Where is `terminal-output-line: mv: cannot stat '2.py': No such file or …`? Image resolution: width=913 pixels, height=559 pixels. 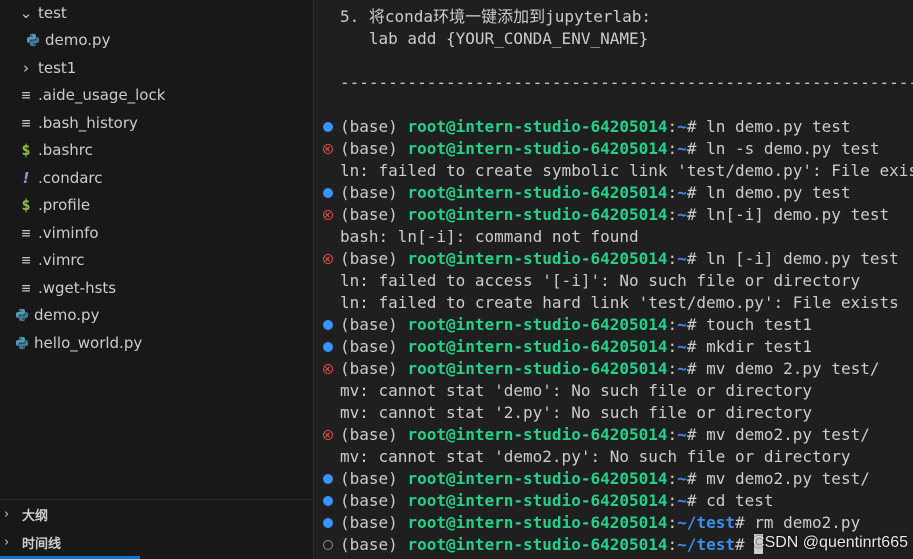
terminal-output-line: mv: cannot stat '2.py': No such file or … is located at coordinates (613, 413).